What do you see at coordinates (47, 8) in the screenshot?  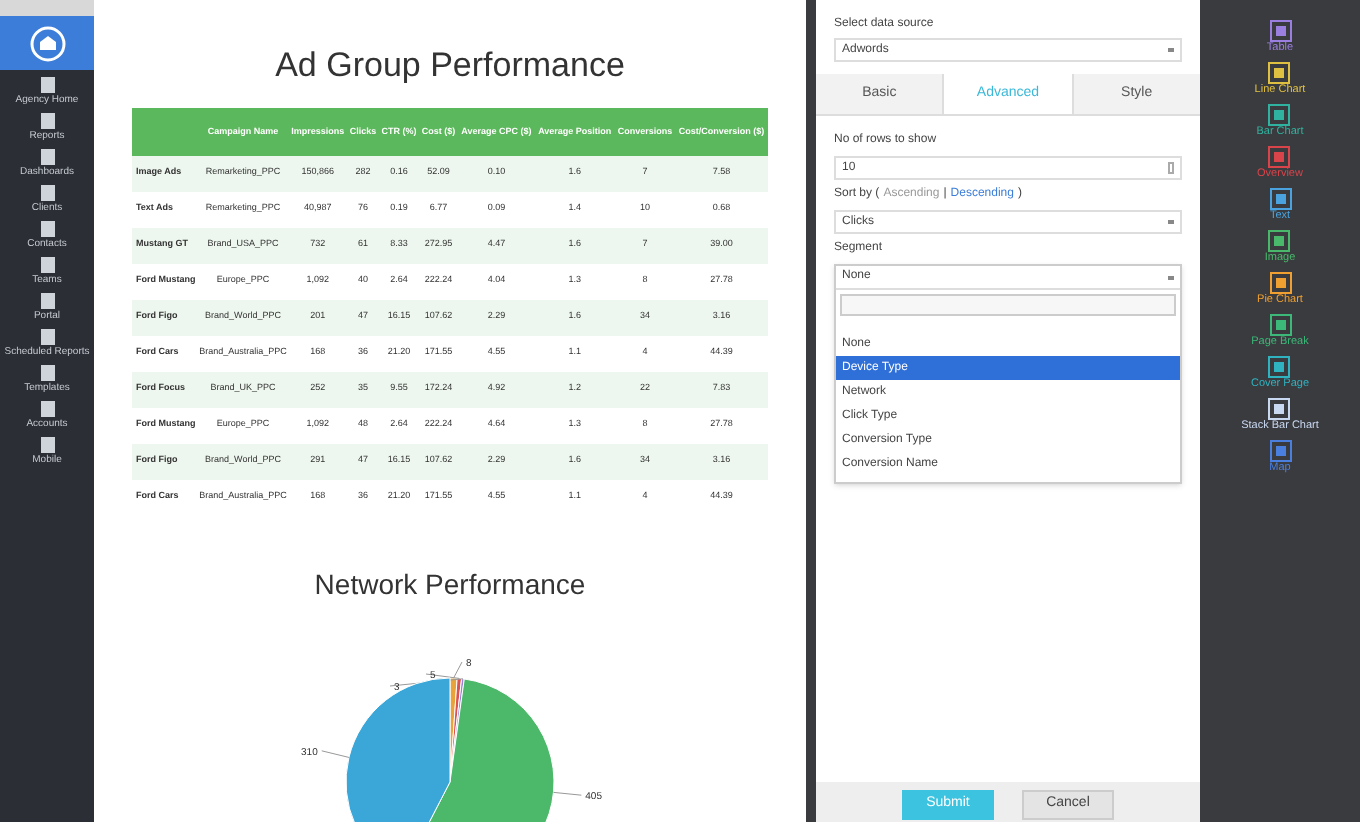 I see `window-top-bar` at bounding box center [47, 8].